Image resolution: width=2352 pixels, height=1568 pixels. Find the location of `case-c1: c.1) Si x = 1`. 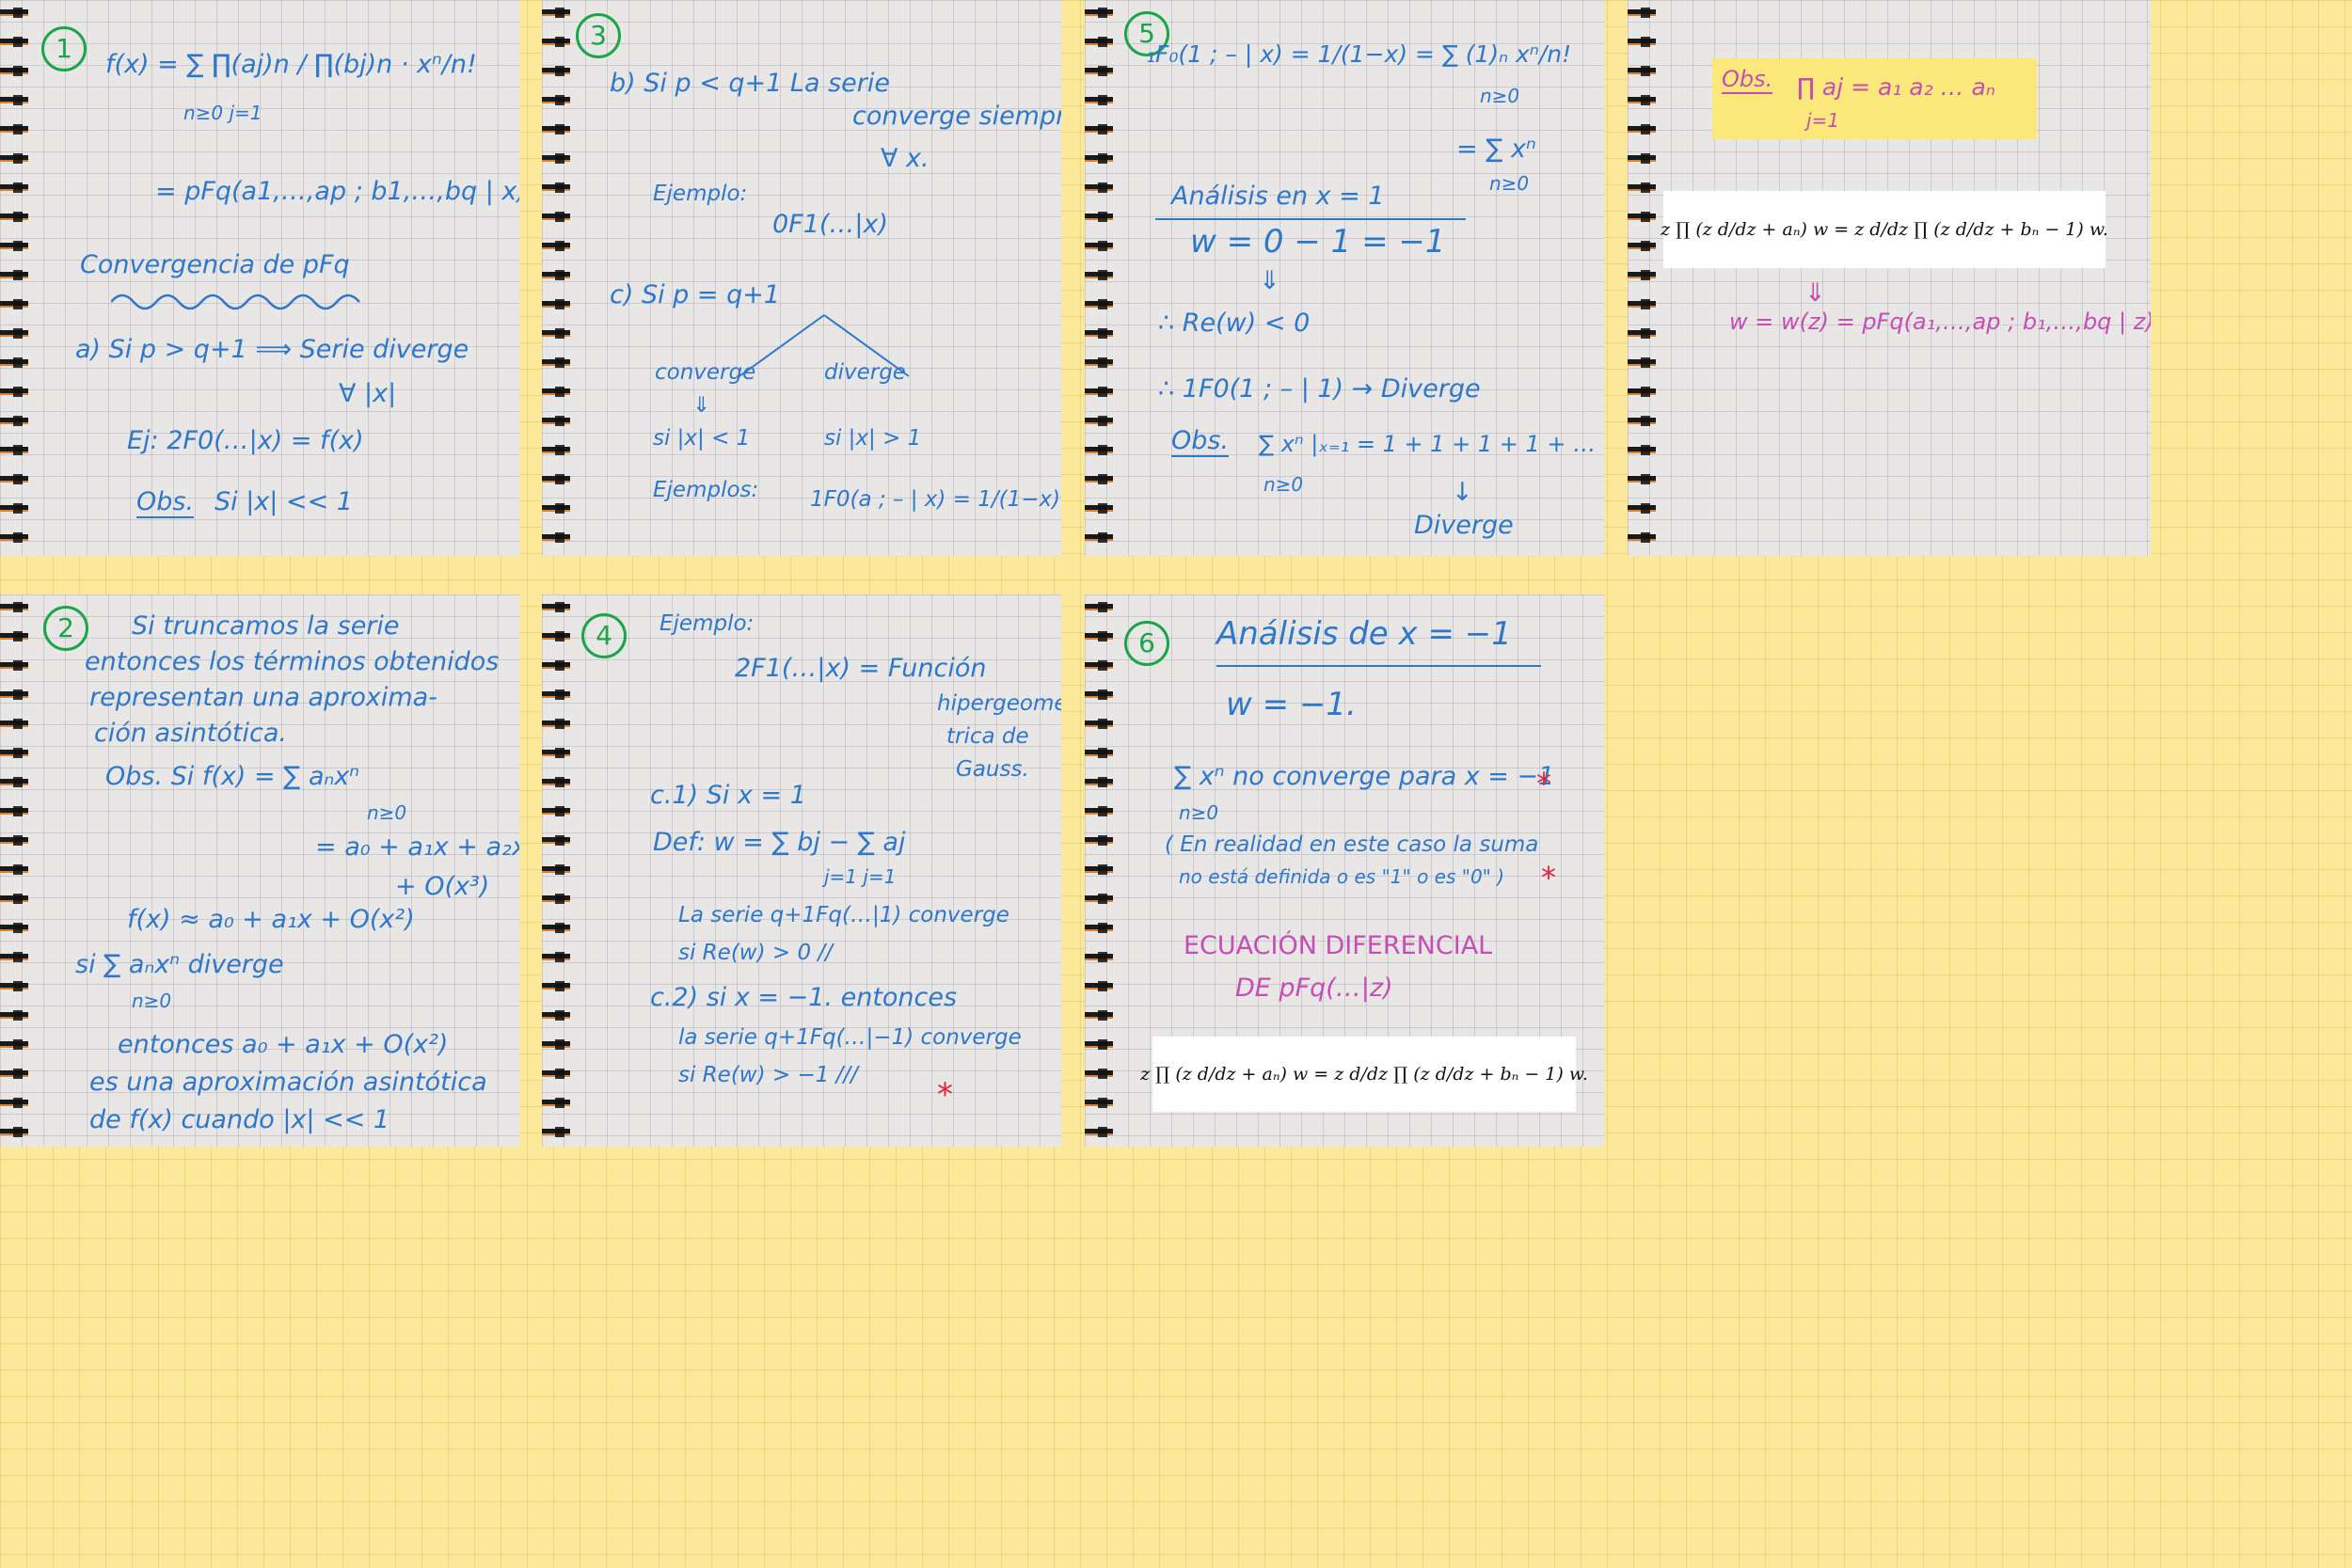

case-c1: c.1) Si x = 1 is located at coordinates (728, 795).